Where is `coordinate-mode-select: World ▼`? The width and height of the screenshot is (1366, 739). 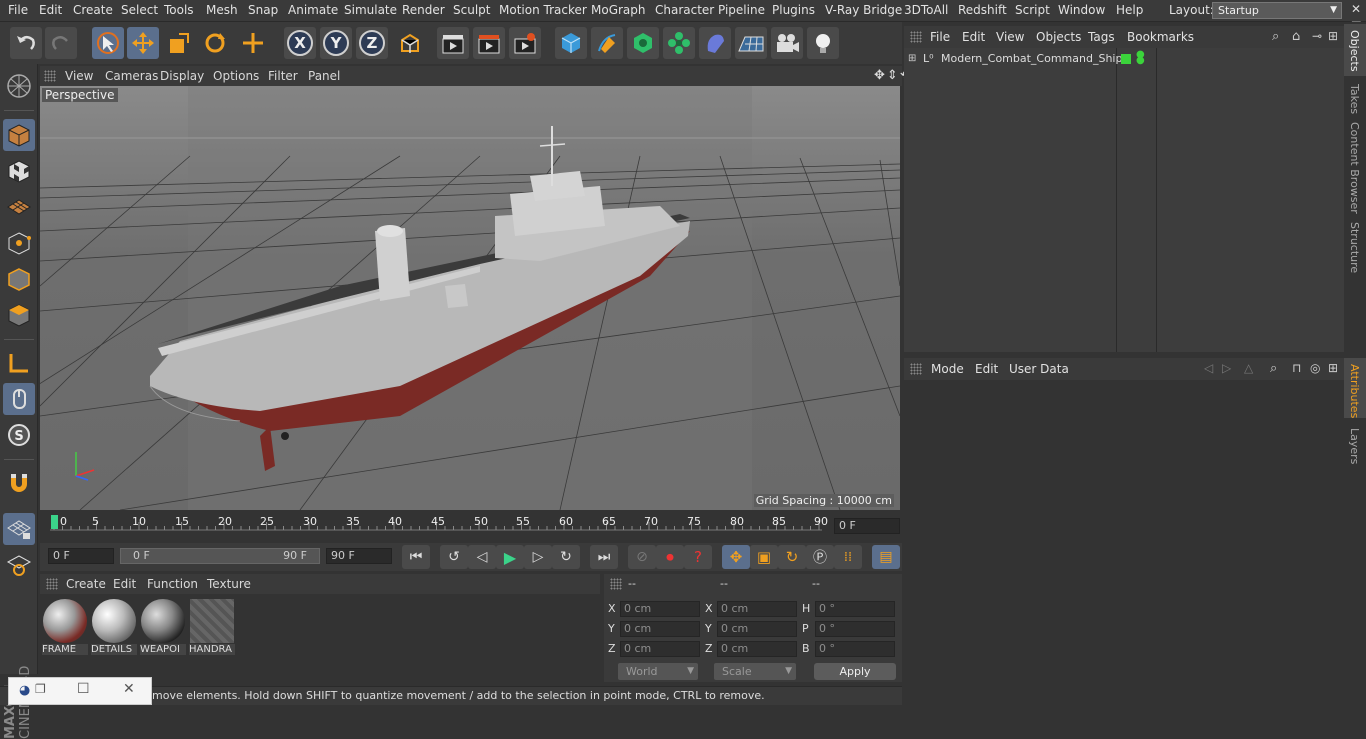
coordinate-mode-select: World ▼ is located at coordinates (658, 671).